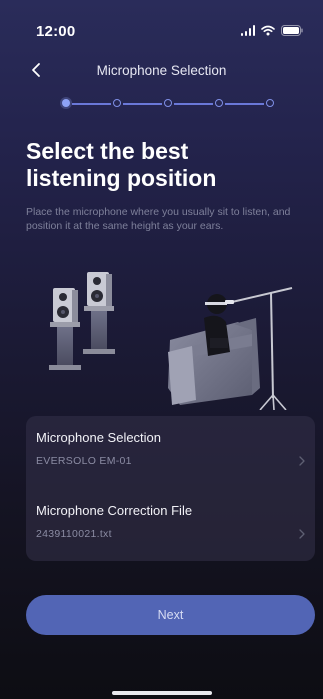 The image size is (323, 699). I want to click on microphone-correction-file-label: Microphone Correction File, so click(114, 510).